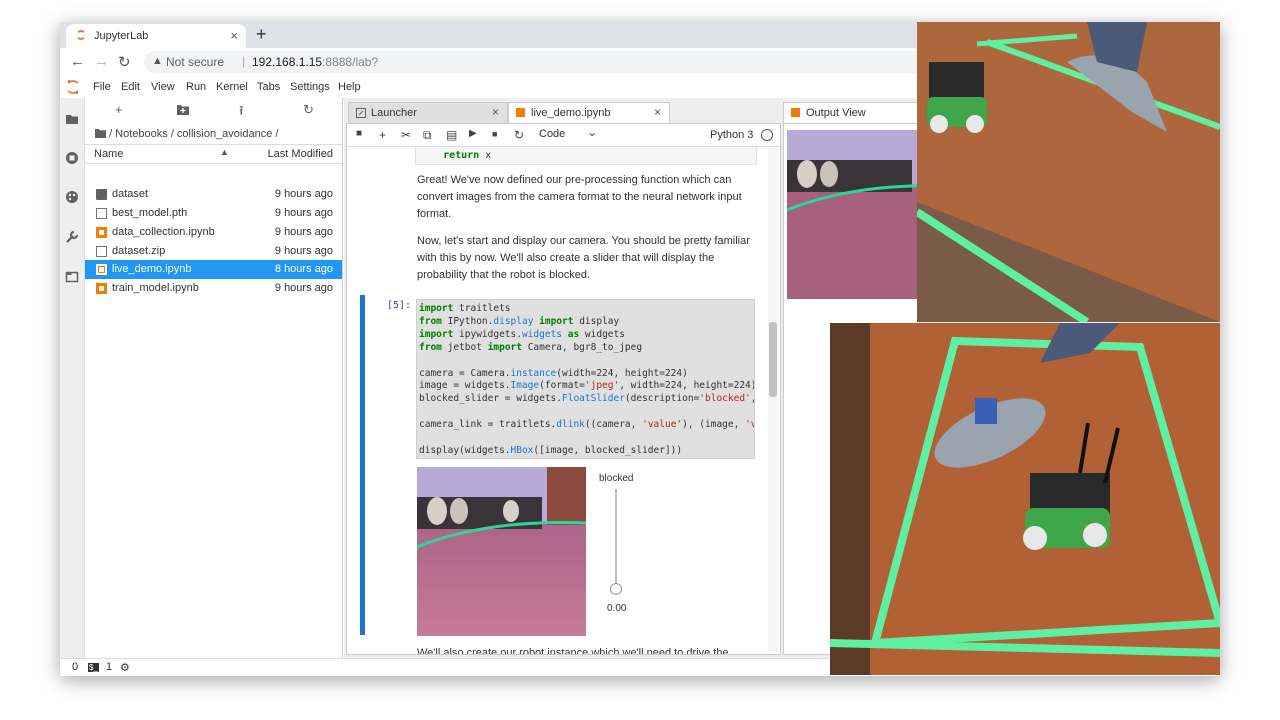  What do you see at coordinates (109, 667) in the screenshot?
I see `terminal-count: 1` at bounding box center [109, 667].